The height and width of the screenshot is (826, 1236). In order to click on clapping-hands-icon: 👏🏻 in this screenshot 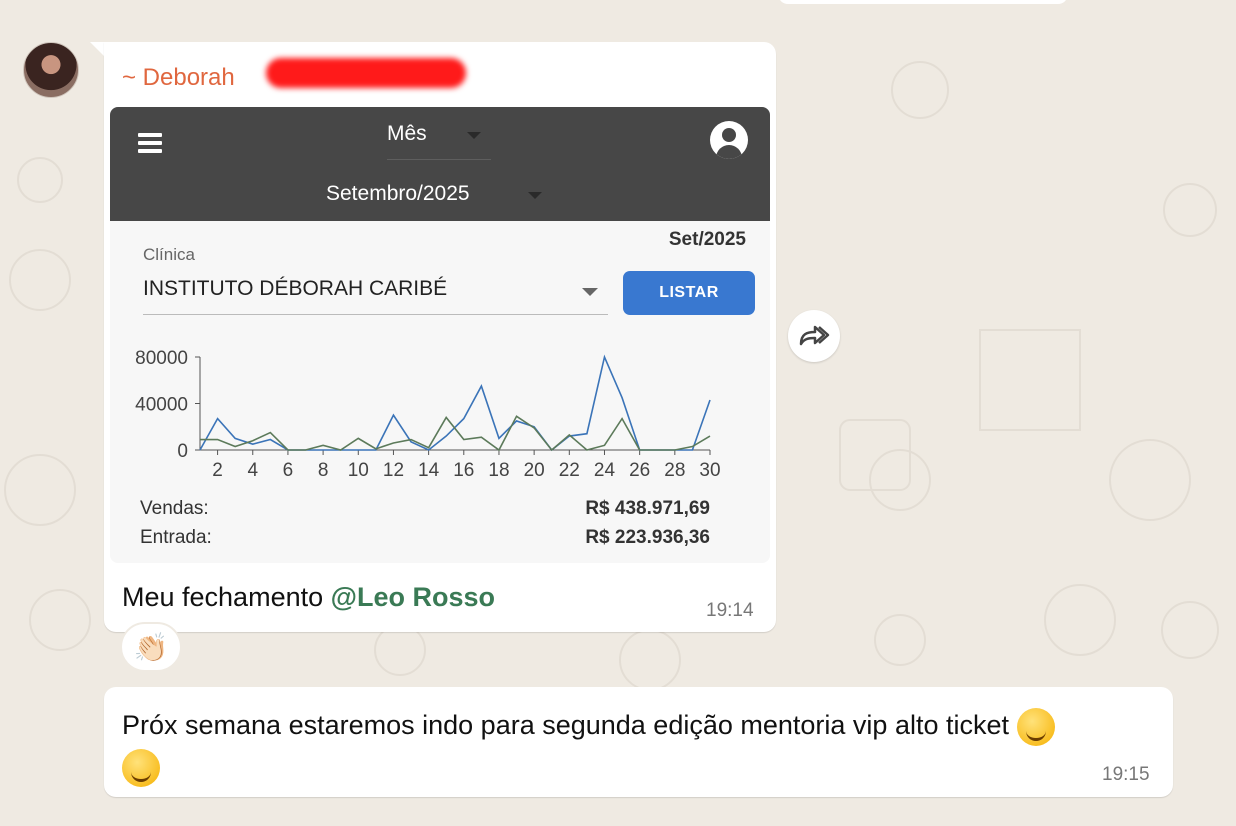, I will do `click(151, 647)`.